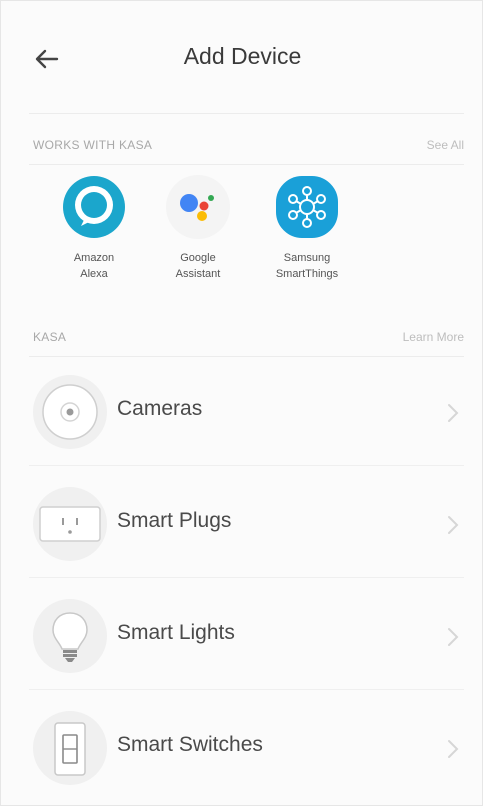 Image resolution: width=483 pixels, height=806 pixels. I want to click on partner-google-assistant: Google Assistant, so click(198, 228).